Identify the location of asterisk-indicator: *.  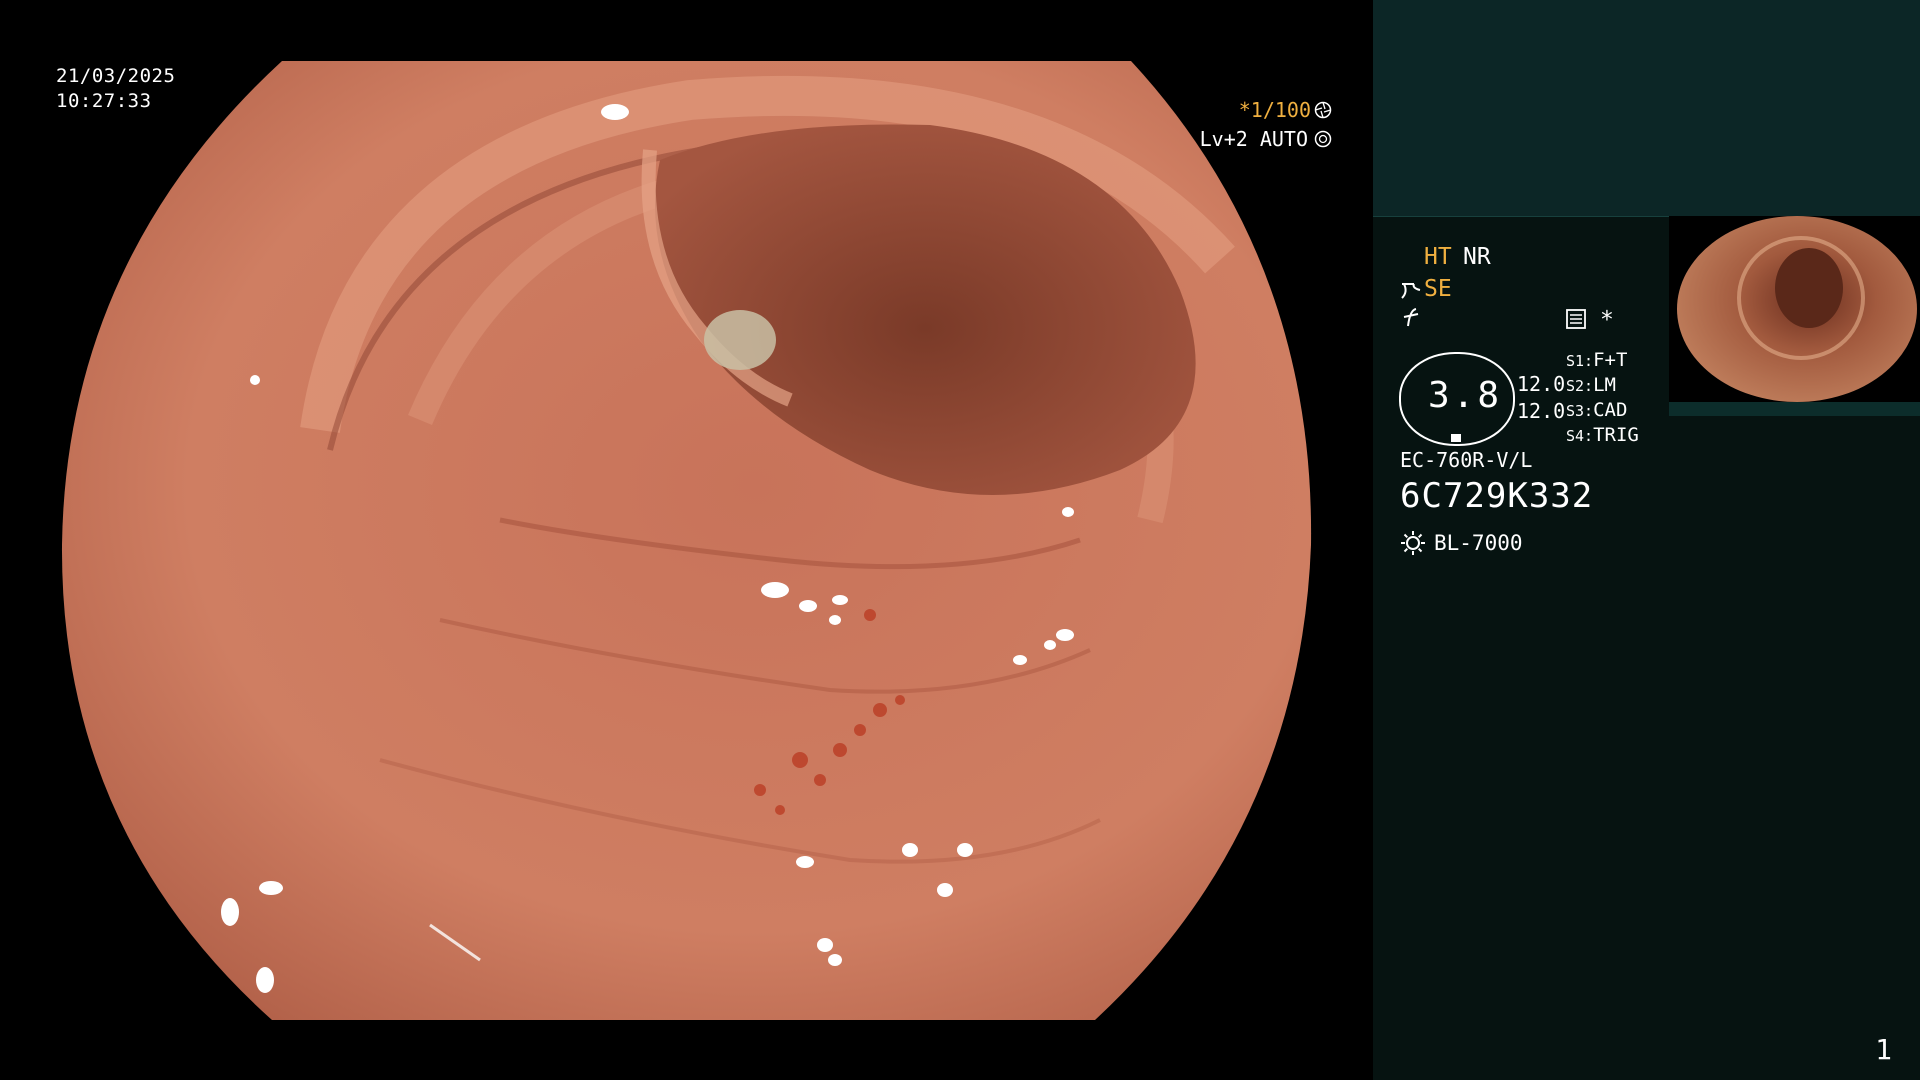
(1607, 320).